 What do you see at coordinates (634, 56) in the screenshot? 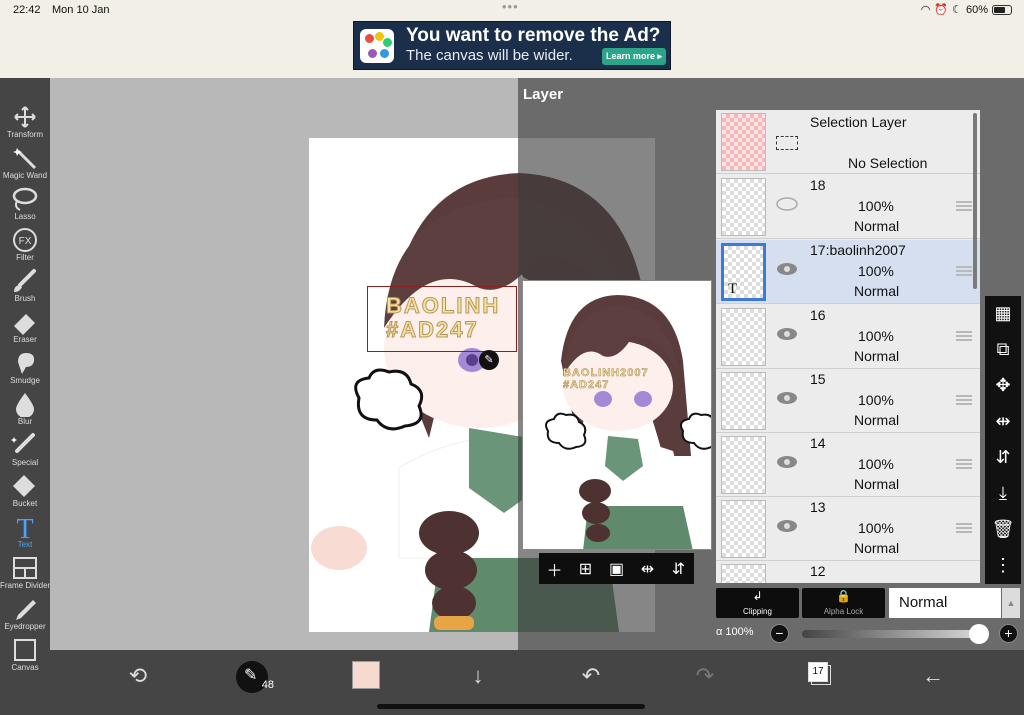
I see `learn-more-button: Learn more ▸` at bounding box center [634, 56].